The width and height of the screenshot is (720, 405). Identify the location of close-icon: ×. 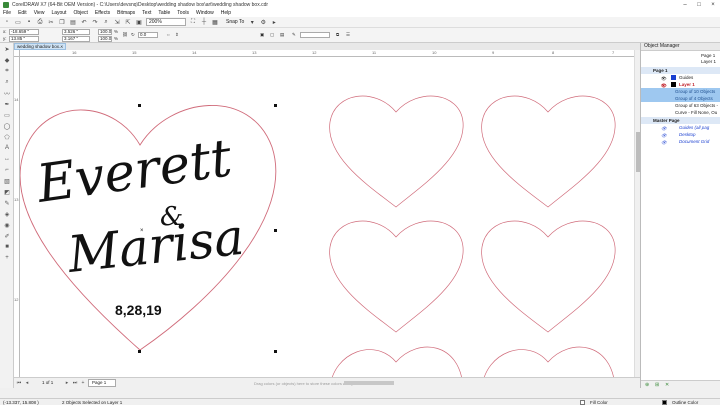
(61, 46).